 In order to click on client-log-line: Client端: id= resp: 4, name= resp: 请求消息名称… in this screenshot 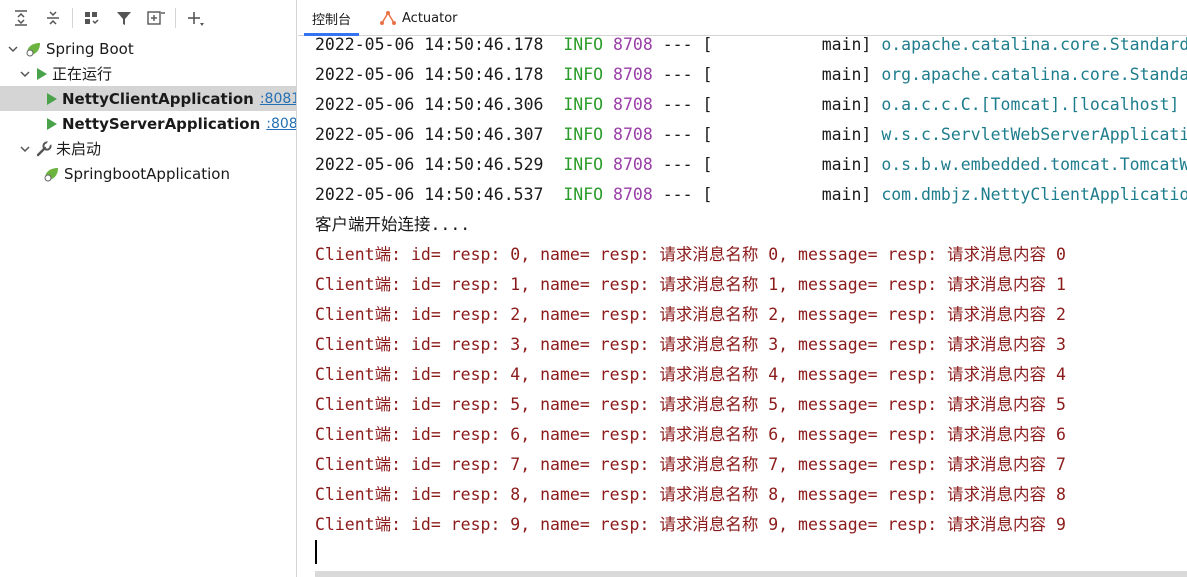, I will do `click(690, 374)`.